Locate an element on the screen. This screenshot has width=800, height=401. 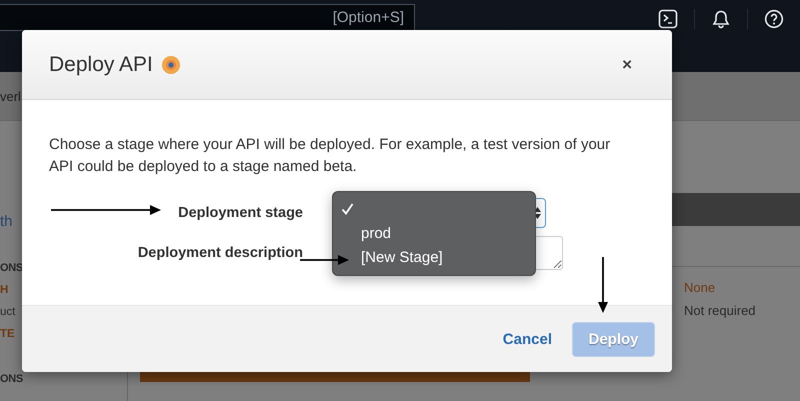
annotation-arrow is located at coordinates (603, 285).